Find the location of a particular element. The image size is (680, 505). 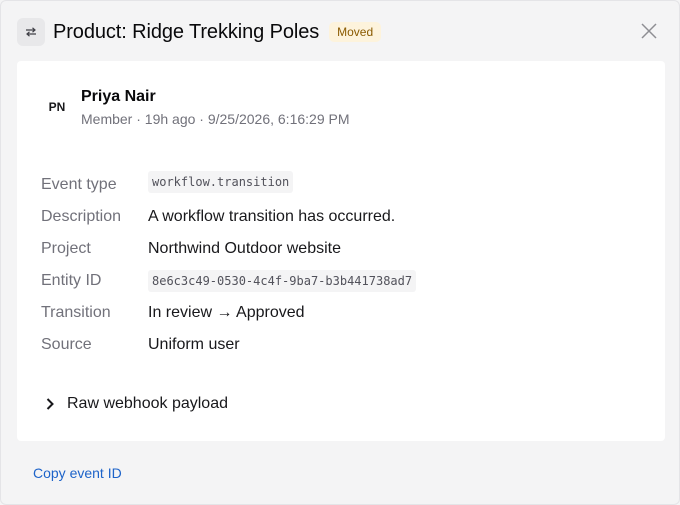

author-meta: Member · 19h ago · 9/25/2026, 6:16:29 PM is located at coordinates (215, 119).